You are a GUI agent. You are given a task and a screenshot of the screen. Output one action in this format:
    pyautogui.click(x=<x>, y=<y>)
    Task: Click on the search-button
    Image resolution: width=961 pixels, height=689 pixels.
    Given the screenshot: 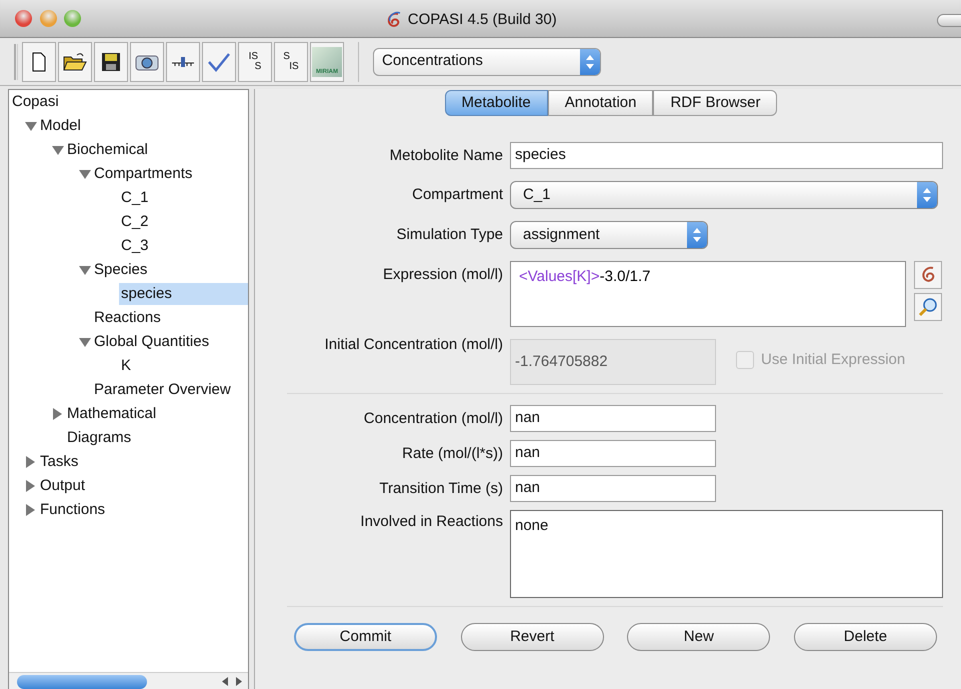 What is the action you would take?
    pyautogui.click(x=928, y=306)
    